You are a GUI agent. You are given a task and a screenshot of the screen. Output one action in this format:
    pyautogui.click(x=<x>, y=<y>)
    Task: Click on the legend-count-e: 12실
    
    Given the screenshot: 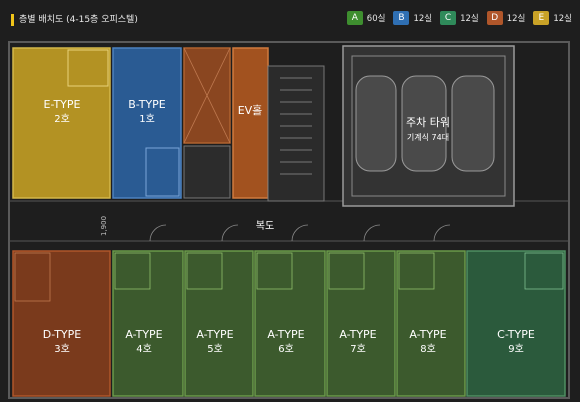 What is the action you would take?
    pyautogui.click(x=562, y=19)
    